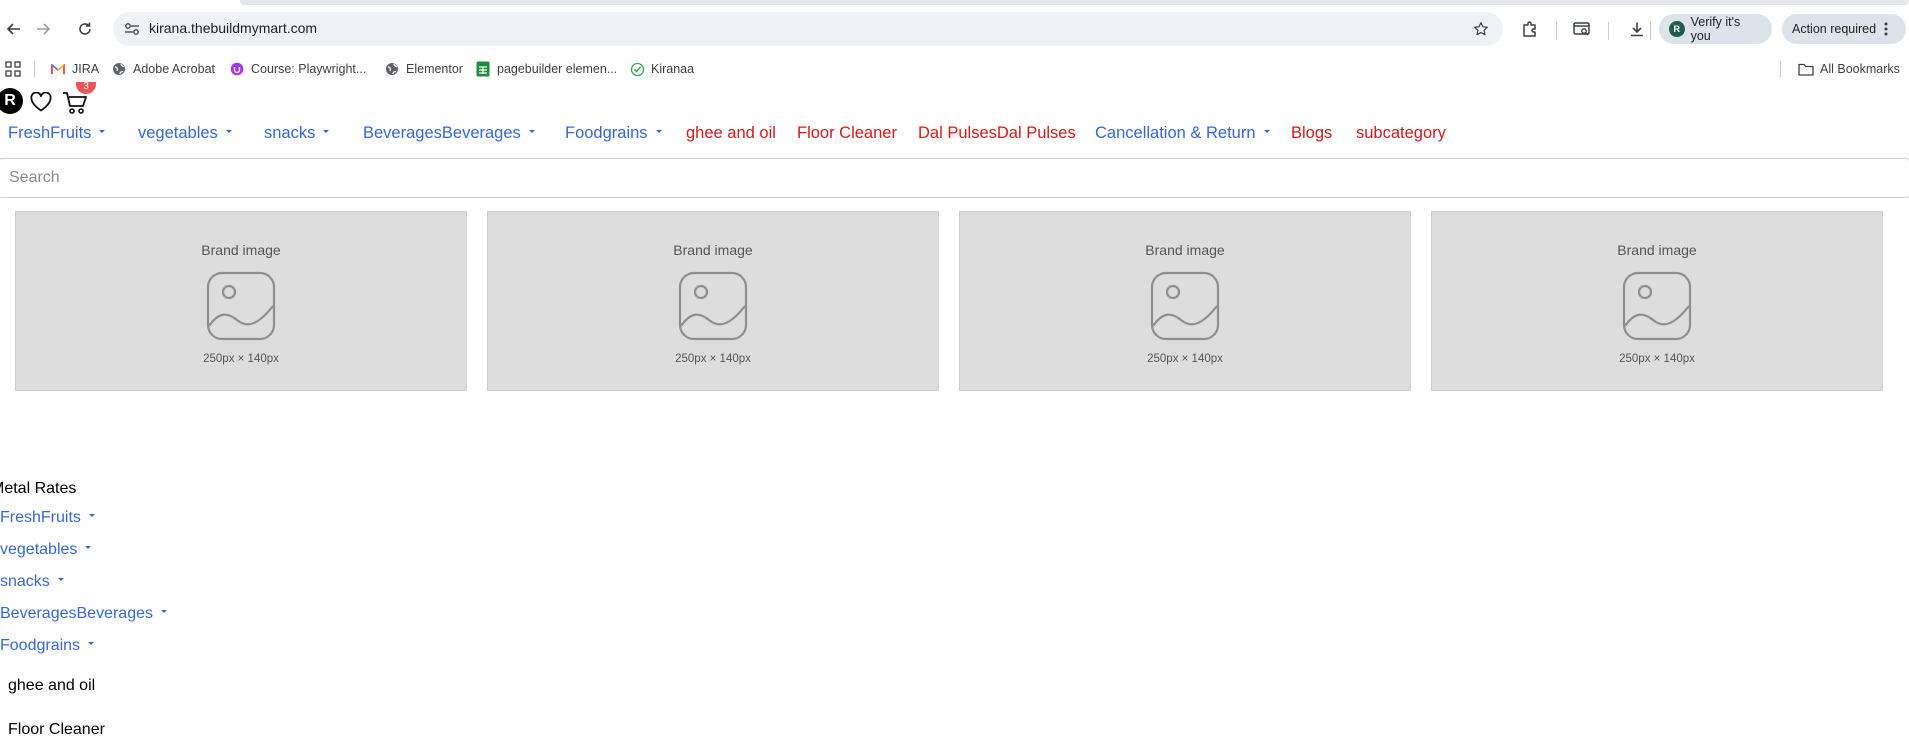  Describe the element at coordinates (57, 133) in the screenshot. I see `nav-item-freshfruits: FreshFruits` at that location.